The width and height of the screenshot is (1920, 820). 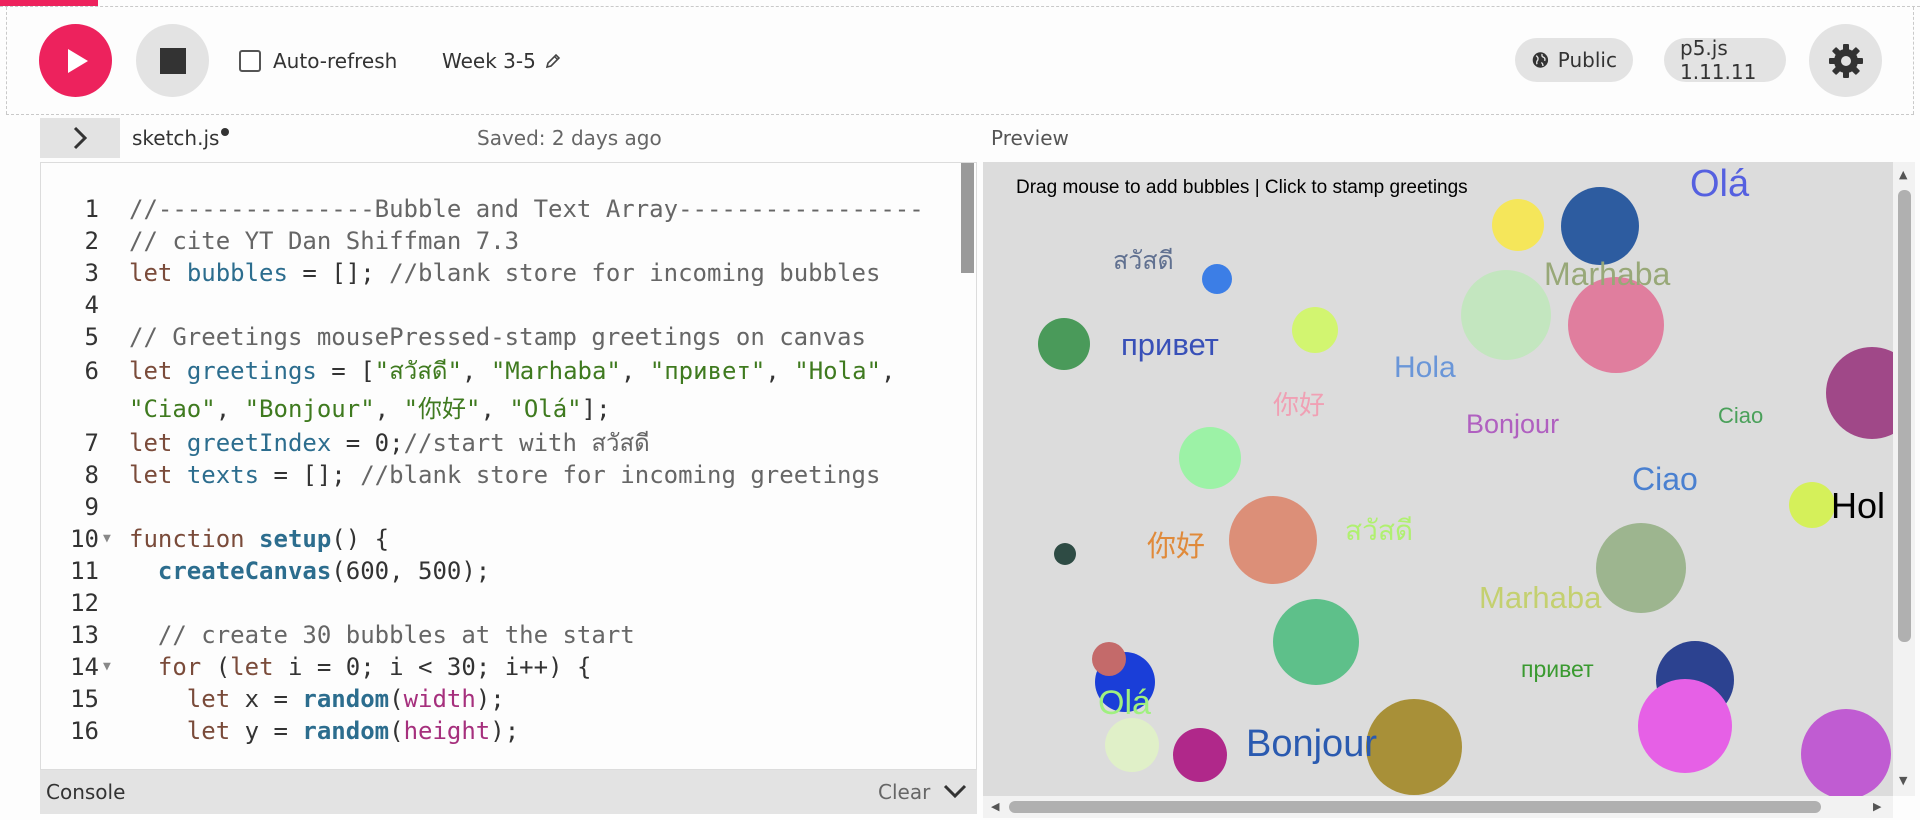 What do you see at coordinates (396, 635) in the screenshot?
I see `code-text: // create 30 bubbles at the start` at bounding box center [396, 635].